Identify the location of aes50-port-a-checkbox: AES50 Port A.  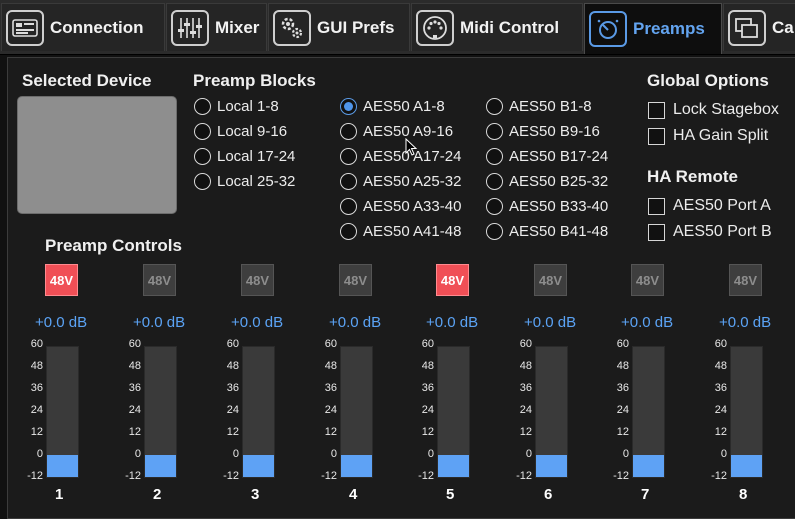
(709, 206).